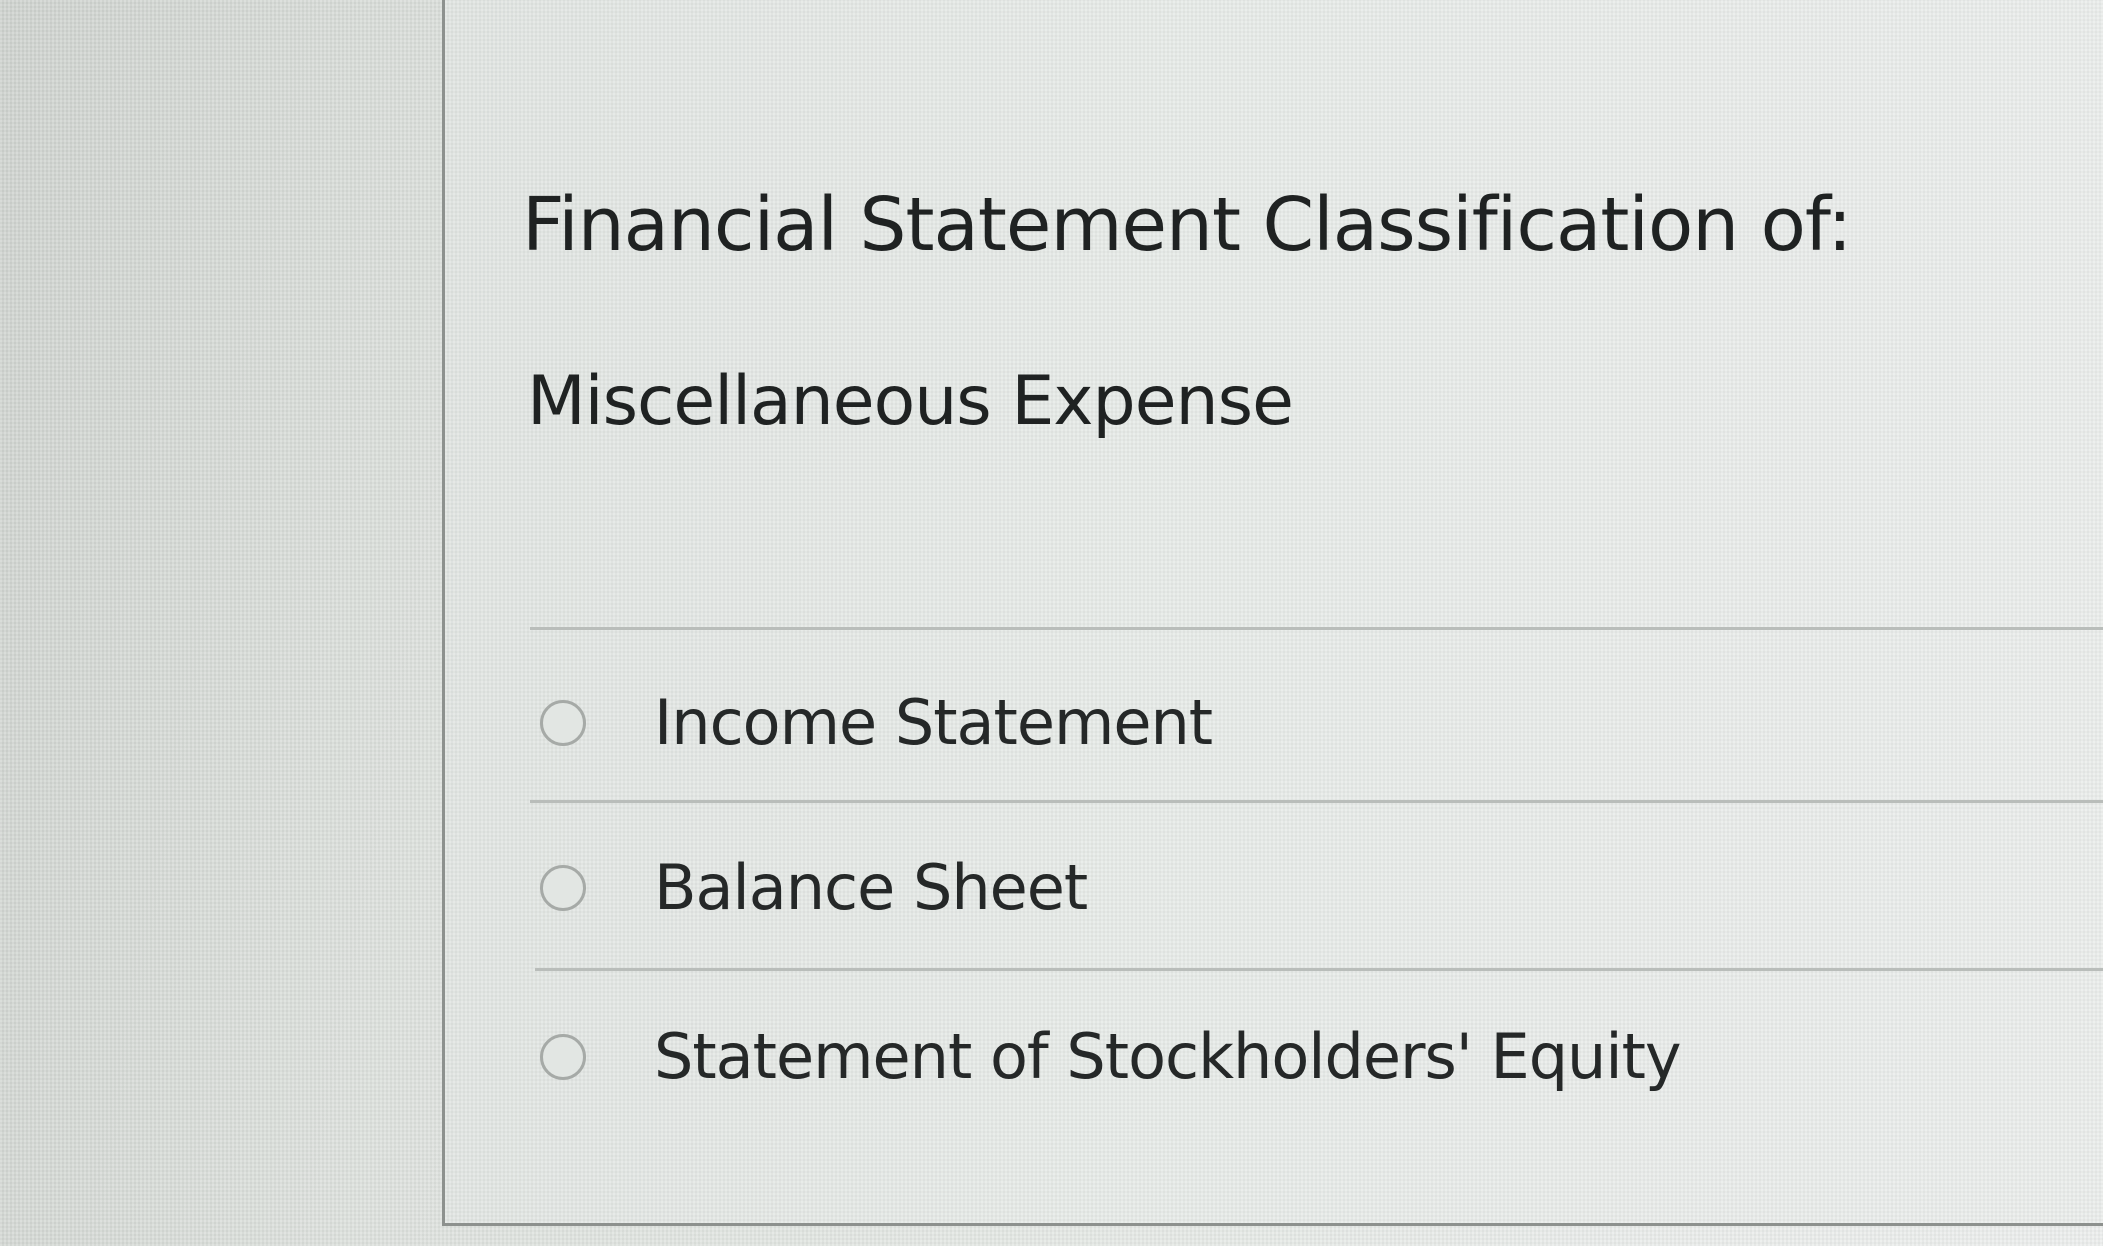 Image resolution: width=2103 pixels, height=1246 pixels. I want to click on question-title: Financial Statement Classification of:, so click(1187, 225).